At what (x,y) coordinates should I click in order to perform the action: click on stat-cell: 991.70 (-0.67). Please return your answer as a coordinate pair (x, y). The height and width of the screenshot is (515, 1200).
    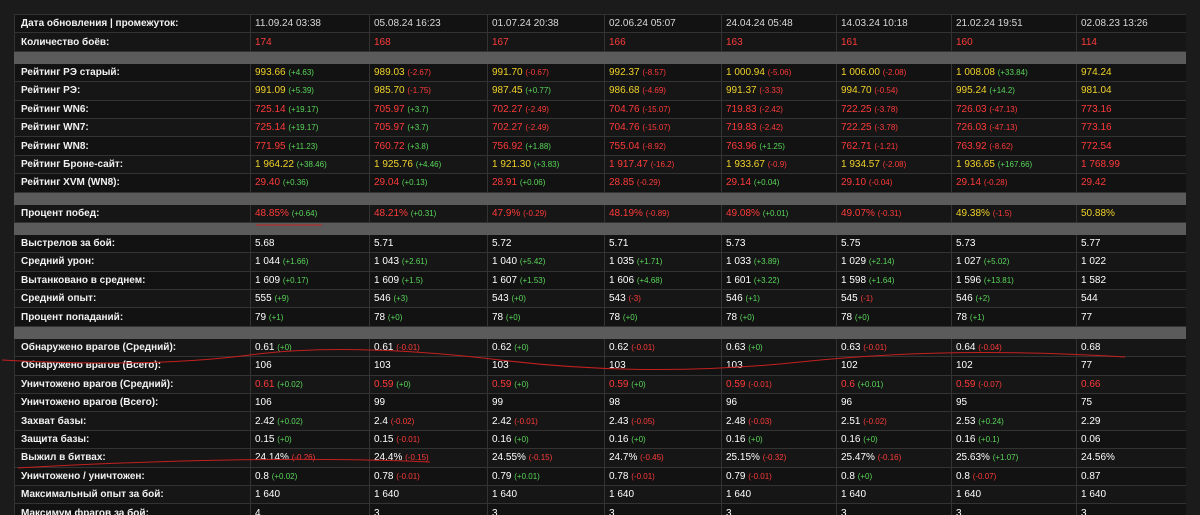
    Looking at the image, I should click on (546, 72).